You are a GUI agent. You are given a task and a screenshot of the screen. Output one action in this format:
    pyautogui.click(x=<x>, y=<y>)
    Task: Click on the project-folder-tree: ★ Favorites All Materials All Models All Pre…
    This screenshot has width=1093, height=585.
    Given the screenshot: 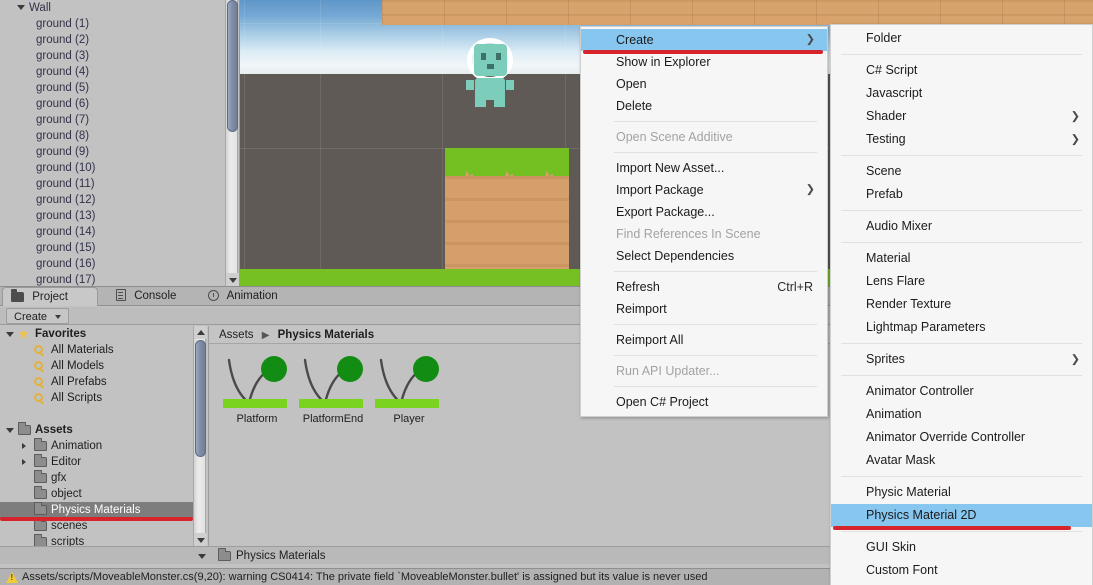 What is the action you would take?
    pyautogui.click(x=96, y=436)
    